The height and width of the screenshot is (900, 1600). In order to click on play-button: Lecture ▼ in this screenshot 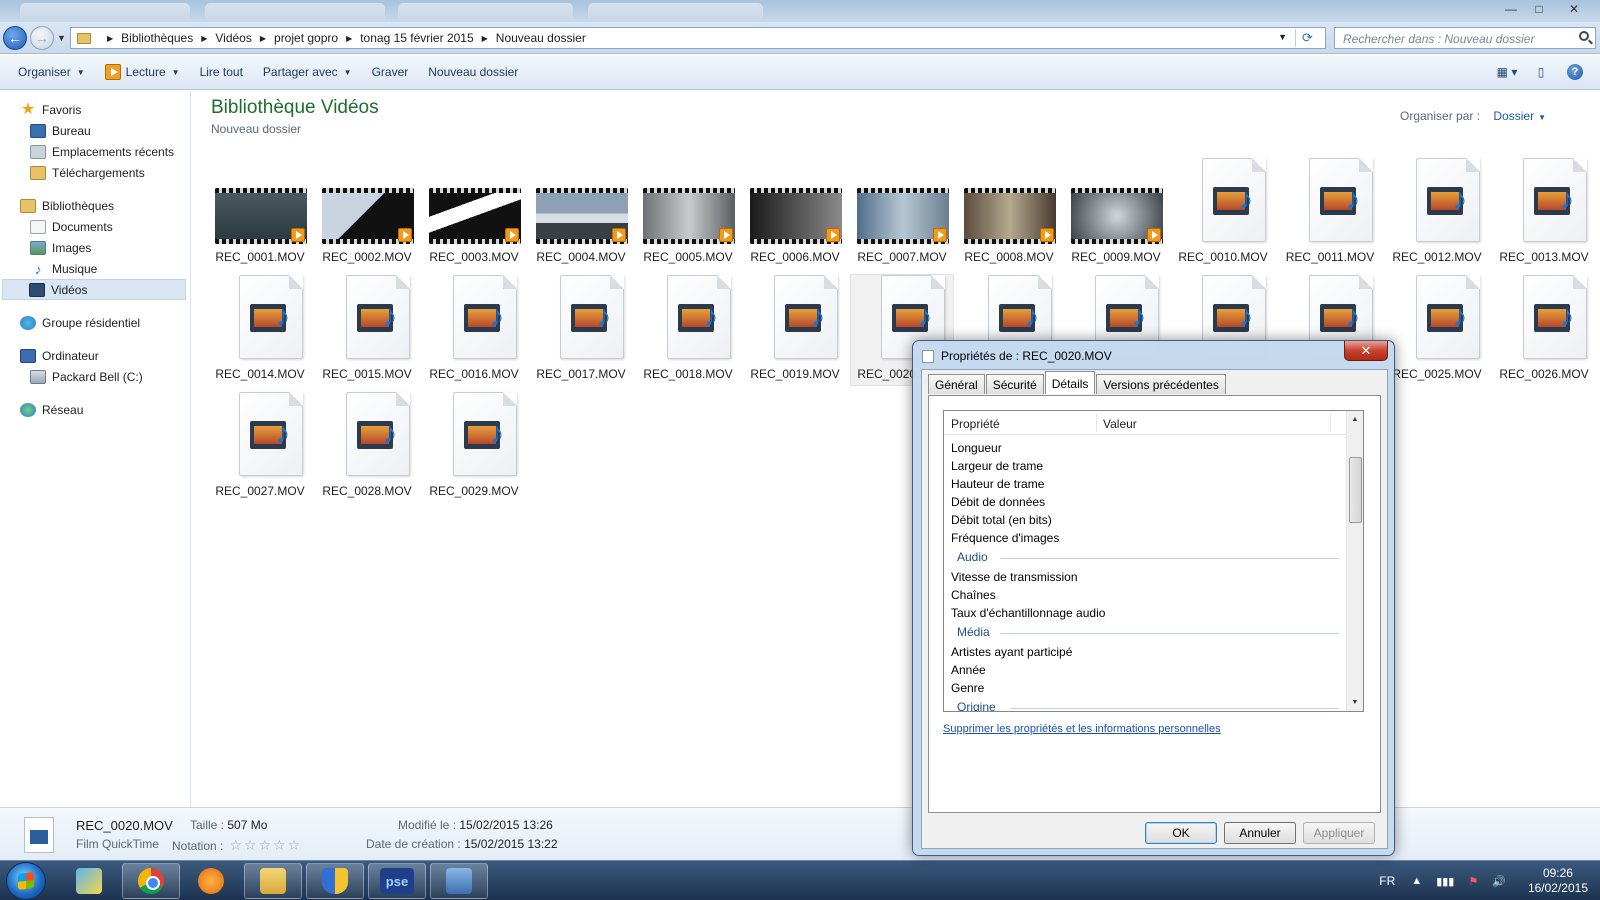, I will do `click(142, 72)`.